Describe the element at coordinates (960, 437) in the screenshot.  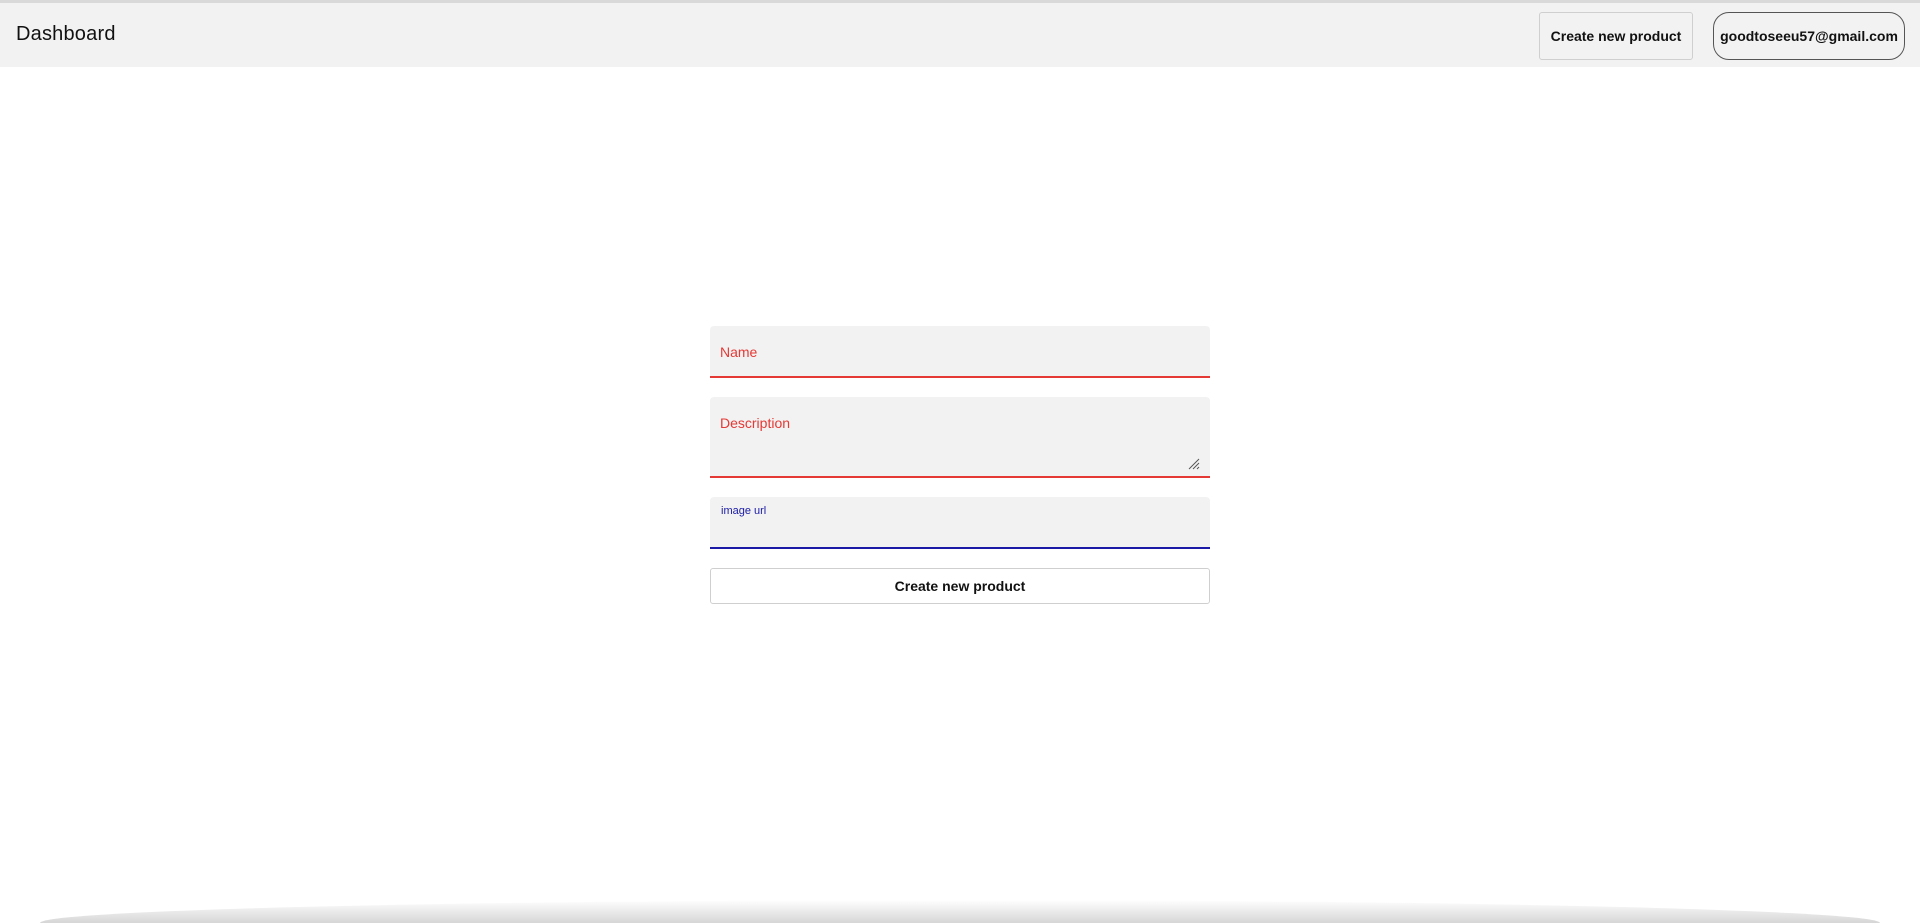
I see `description-field: Description` at that location.